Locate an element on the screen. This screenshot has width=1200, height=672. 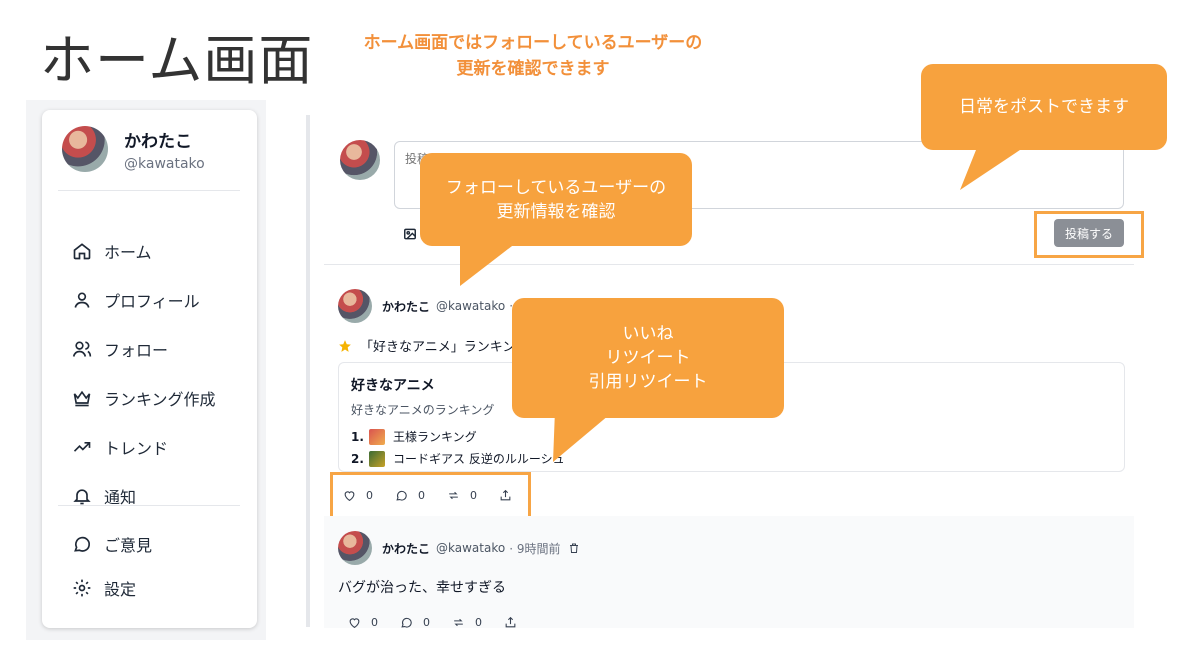
post-header: かわたこ @kawatako · is located at coordinates (425, 306).